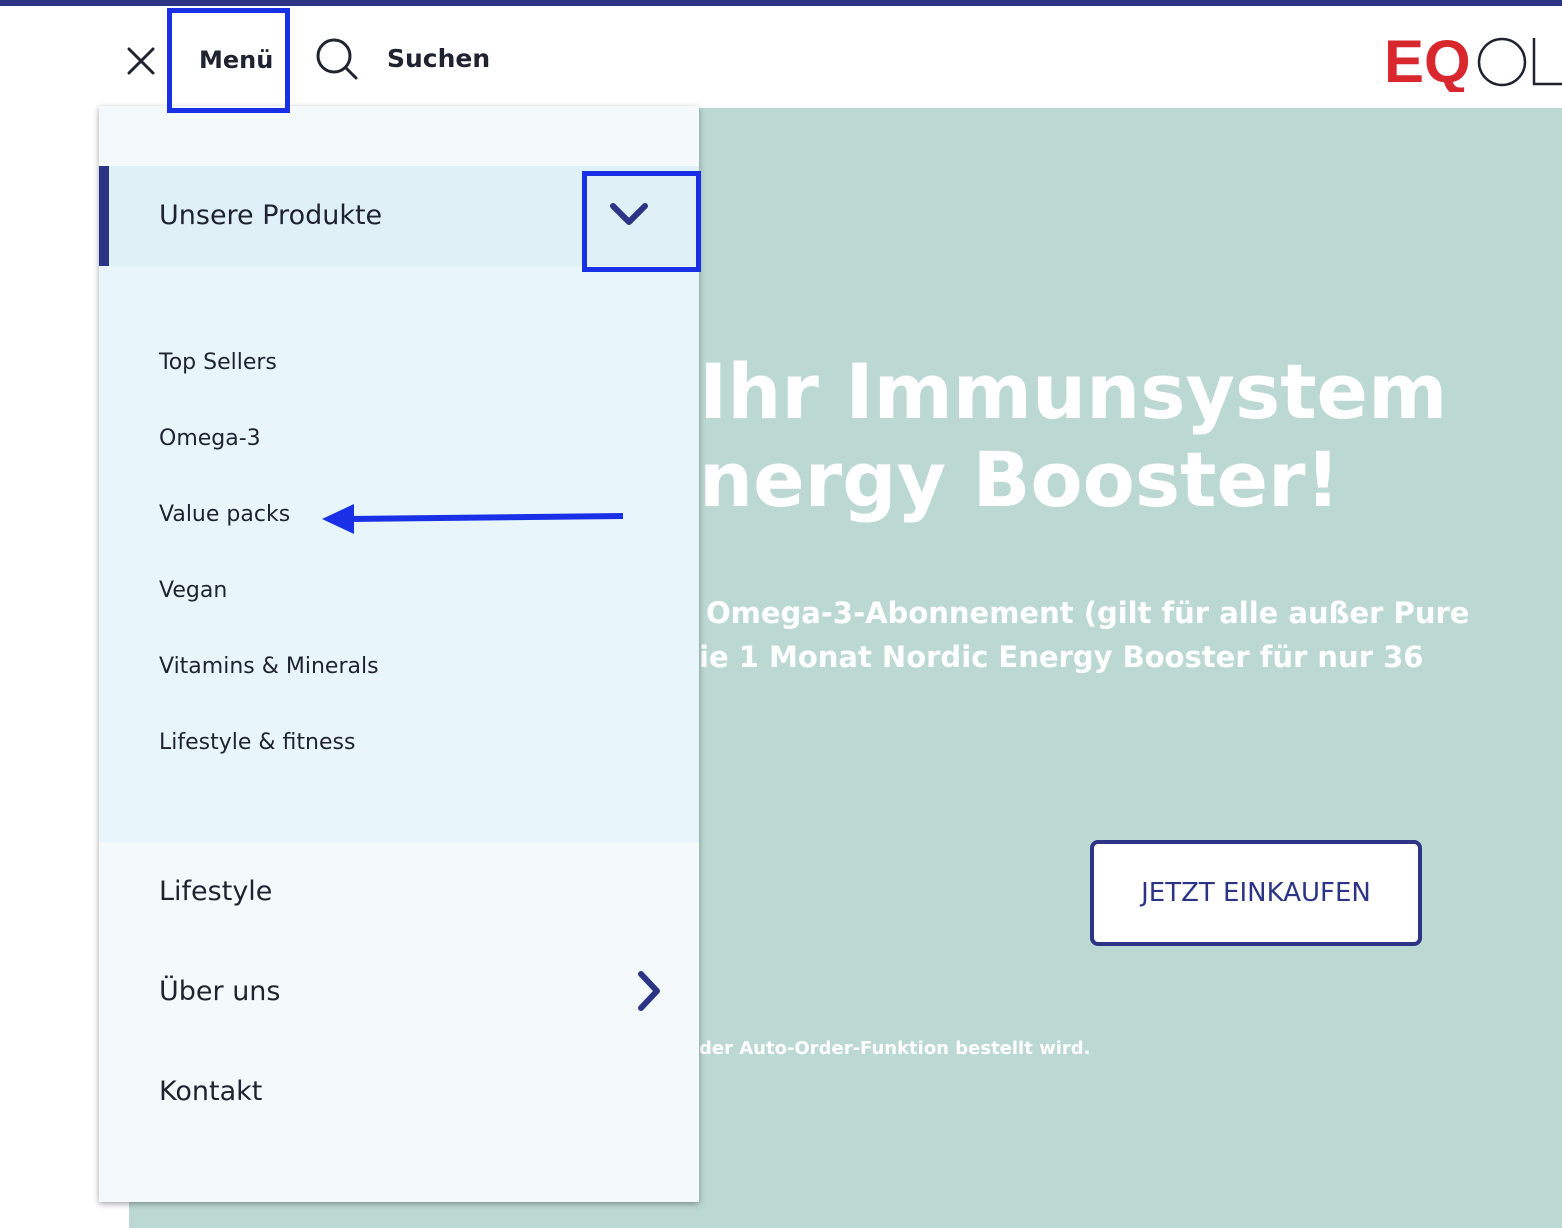 Image resolution: width=1562 pixels, height=1228 pixels. I want to click on hero-footnote: der Auto-Order-Funktion bestellt wird., so click(895, 1048).